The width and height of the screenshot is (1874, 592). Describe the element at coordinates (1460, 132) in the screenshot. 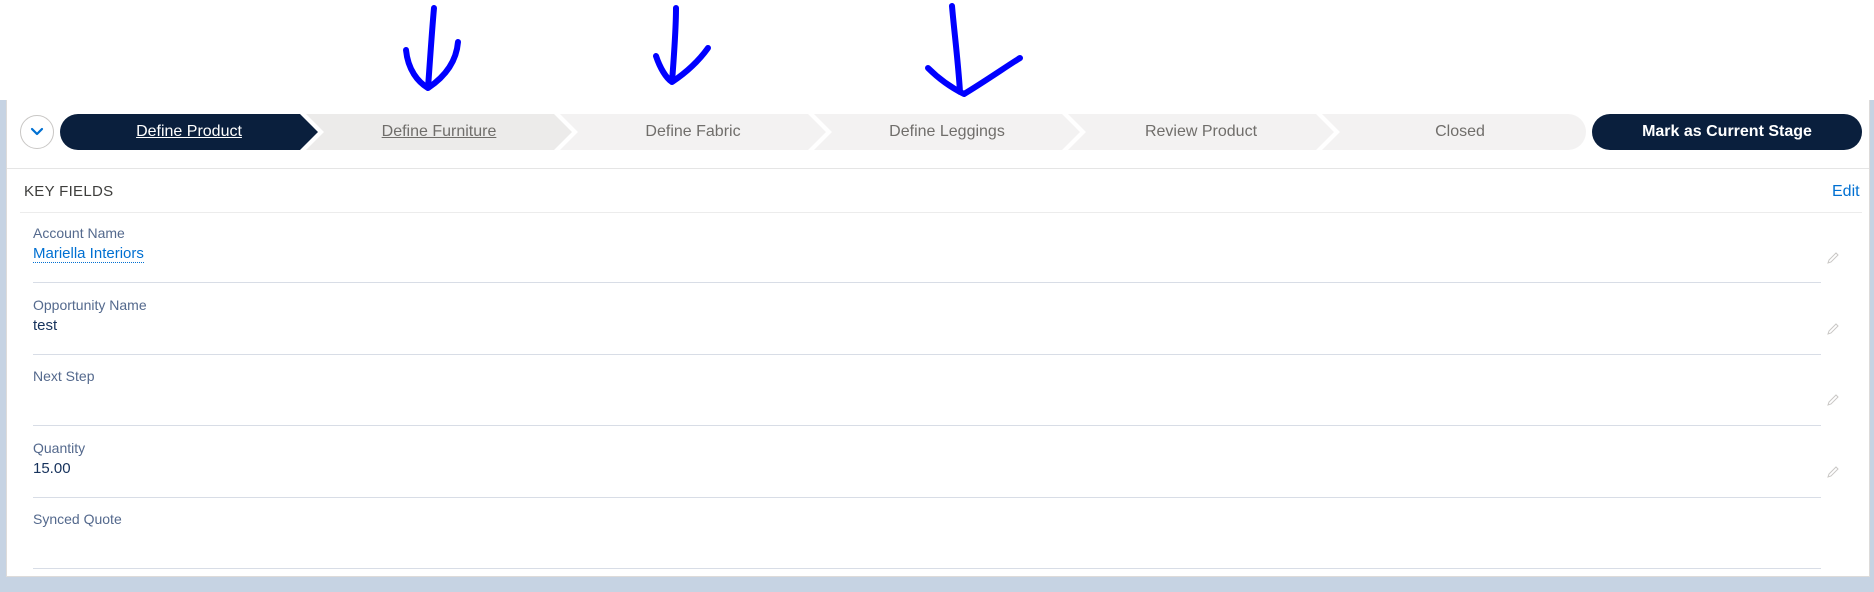

I see `stage-label-closed: Closed` at that location.